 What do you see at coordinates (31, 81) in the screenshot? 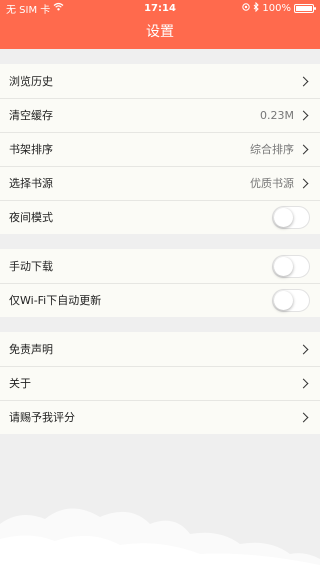
I see `row-label: 浏览历史` at bounding box center [31, 81].